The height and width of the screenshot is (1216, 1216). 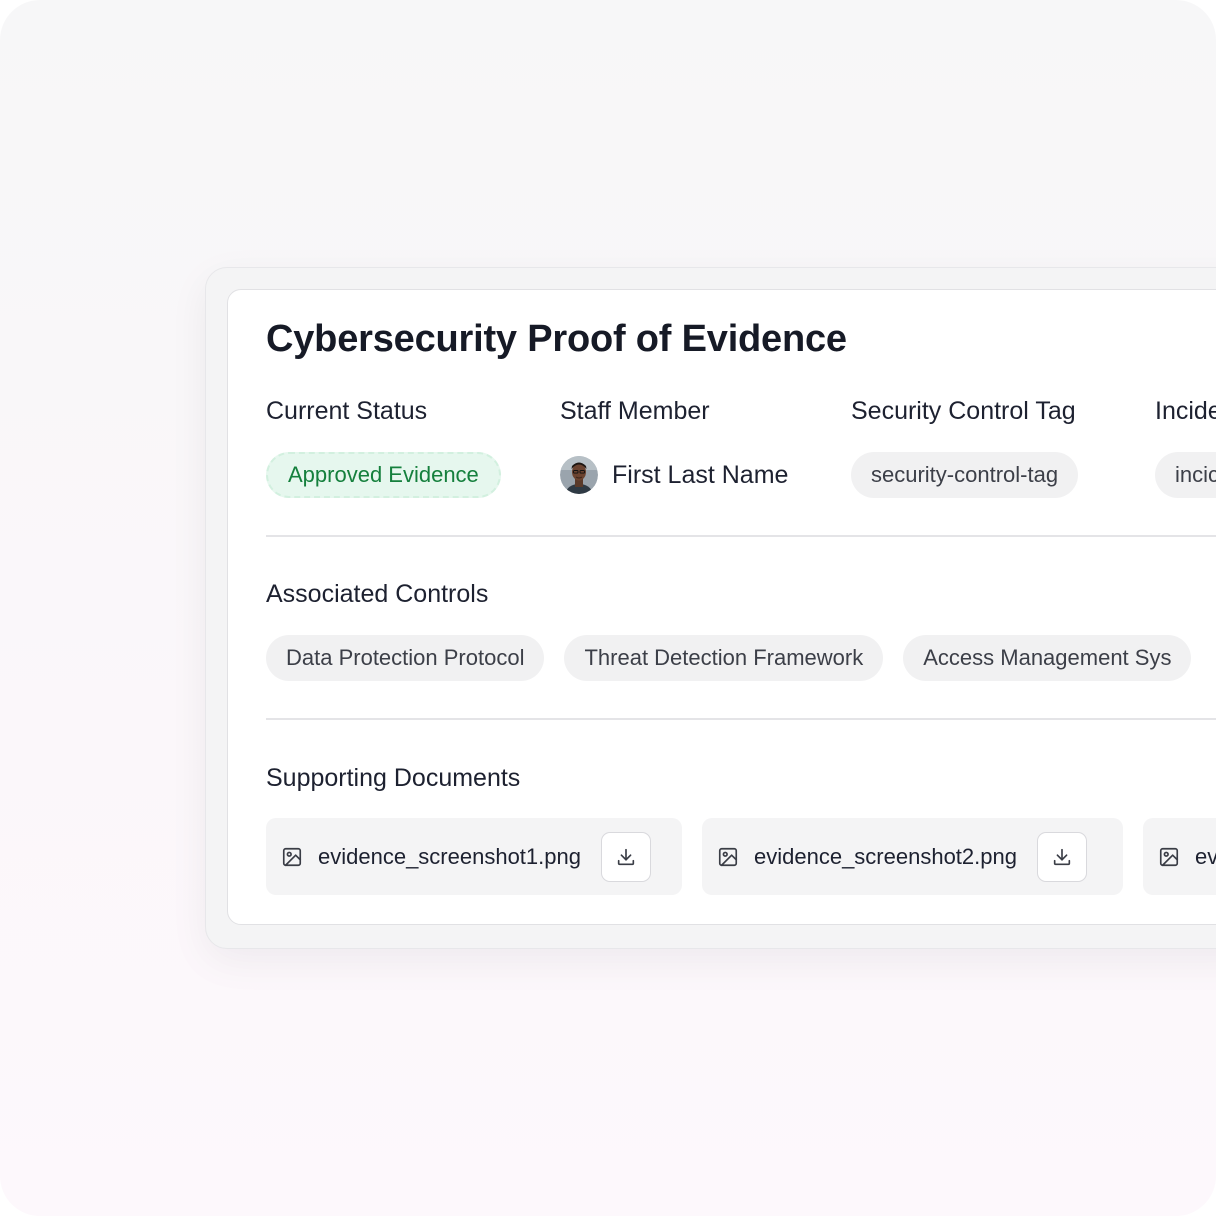 I want to click on control-chip-label: Threat Detection Framework, so click(x=724, y=657).